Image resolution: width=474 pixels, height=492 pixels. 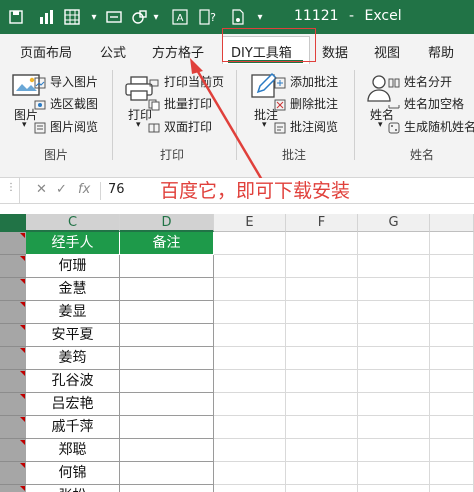 What do you see at coordinates (41, 189) in the screenshot?
I see `cancel-icon: ✕` at bounding box center [41, 189].